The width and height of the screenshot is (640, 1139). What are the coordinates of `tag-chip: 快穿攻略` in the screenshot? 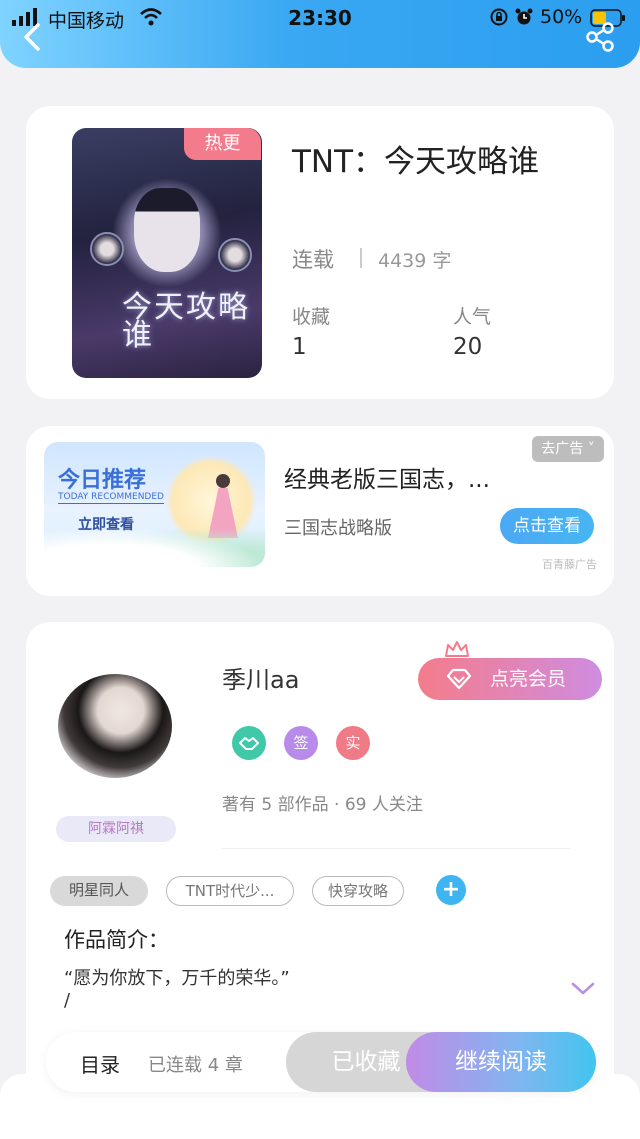 It's located at (358, 891).